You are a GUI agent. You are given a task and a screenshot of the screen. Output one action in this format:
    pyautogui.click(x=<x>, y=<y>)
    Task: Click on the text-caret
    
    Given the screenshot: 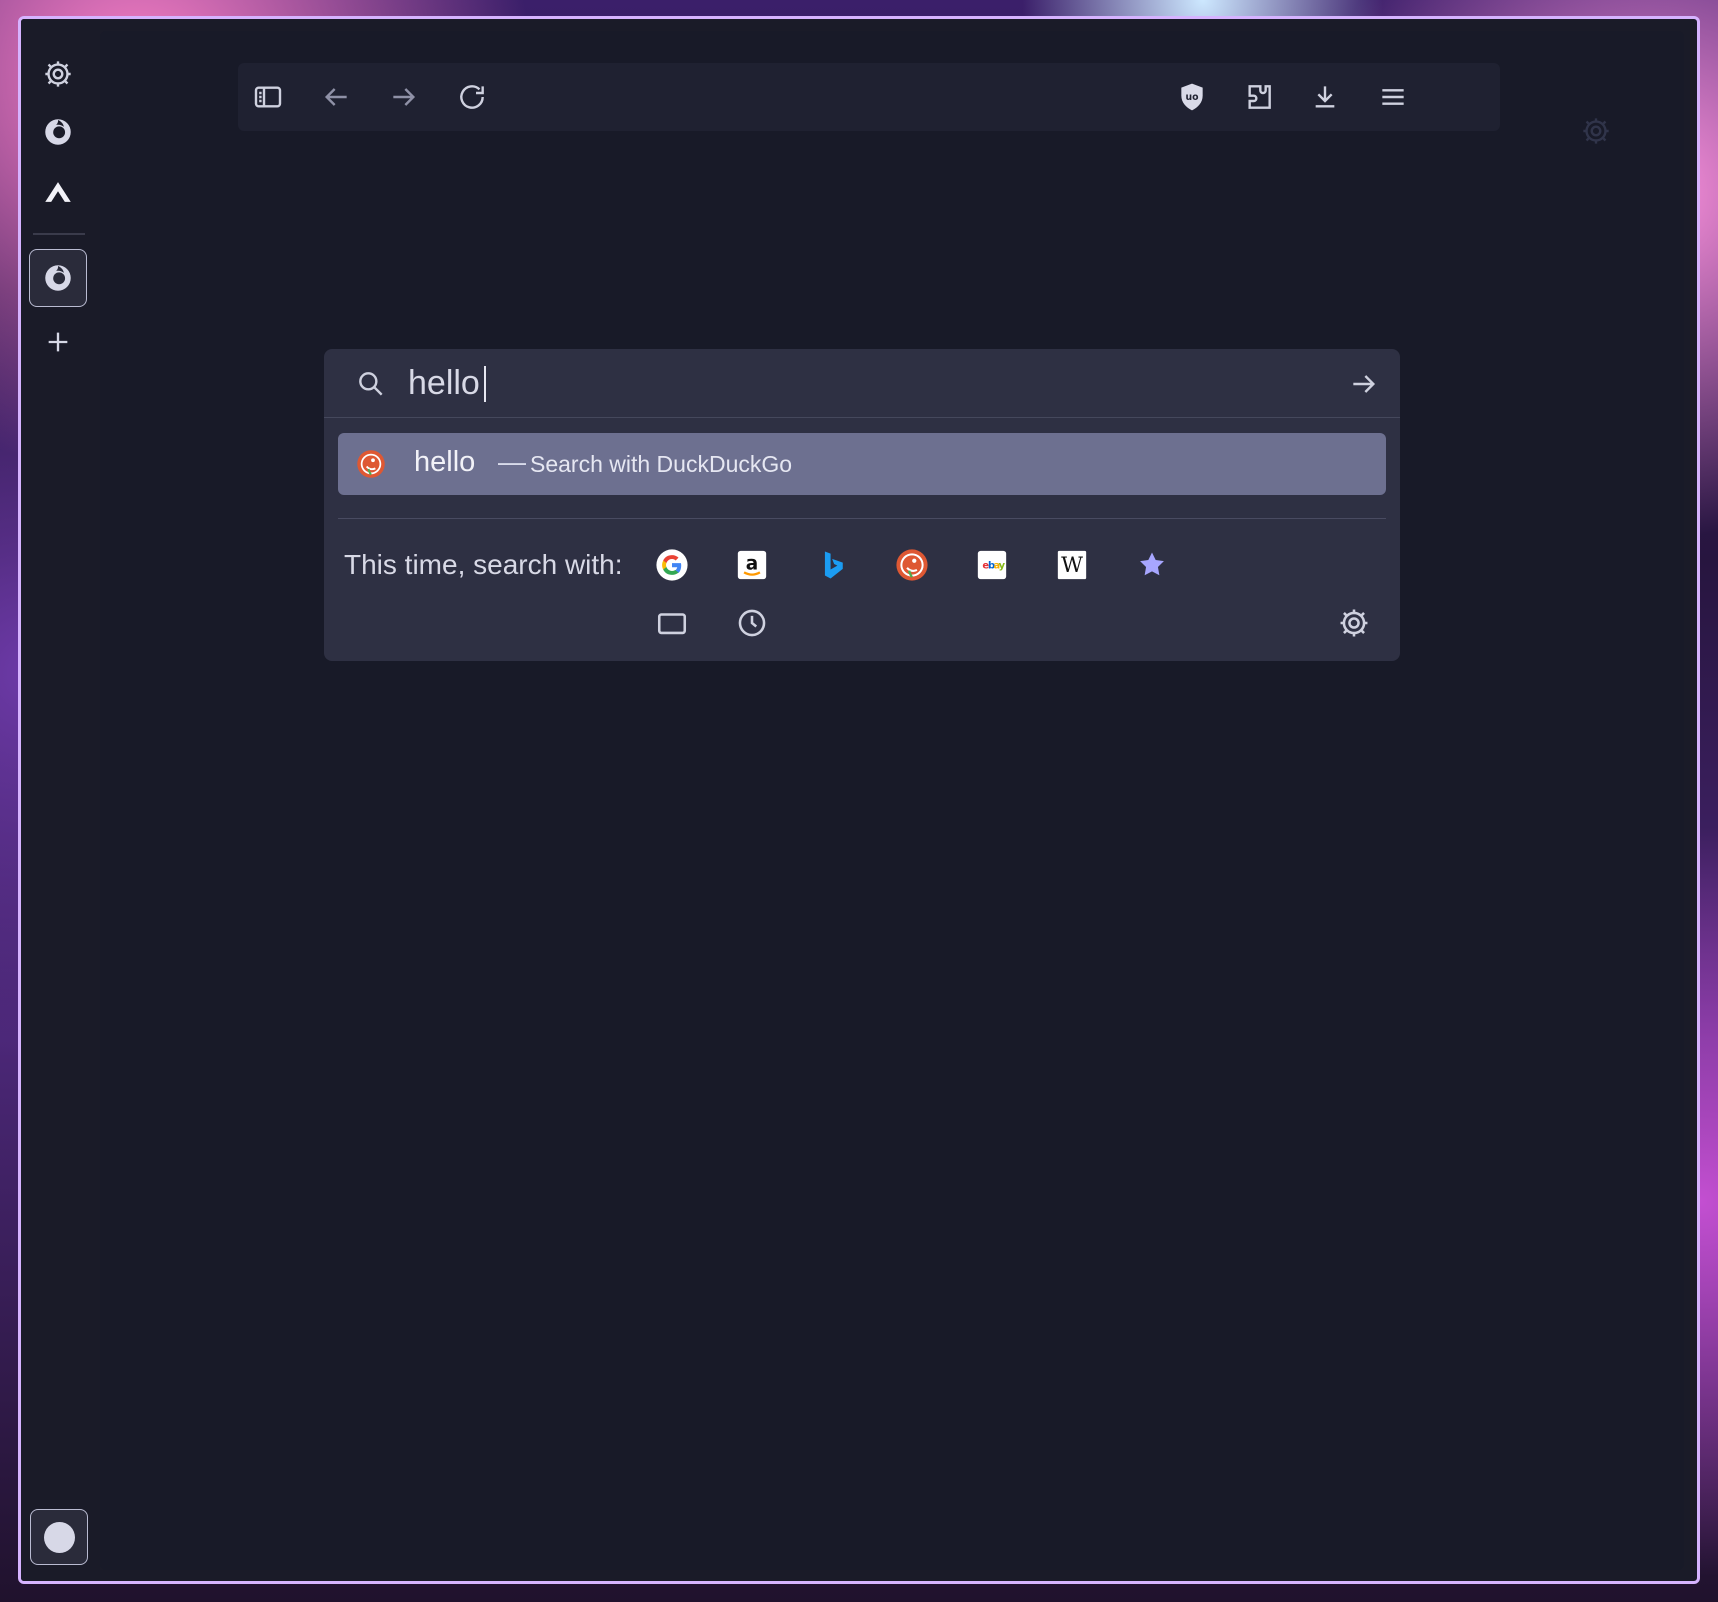 What is the action you would take?
    pyautogui.click(x=485, y=384)
    